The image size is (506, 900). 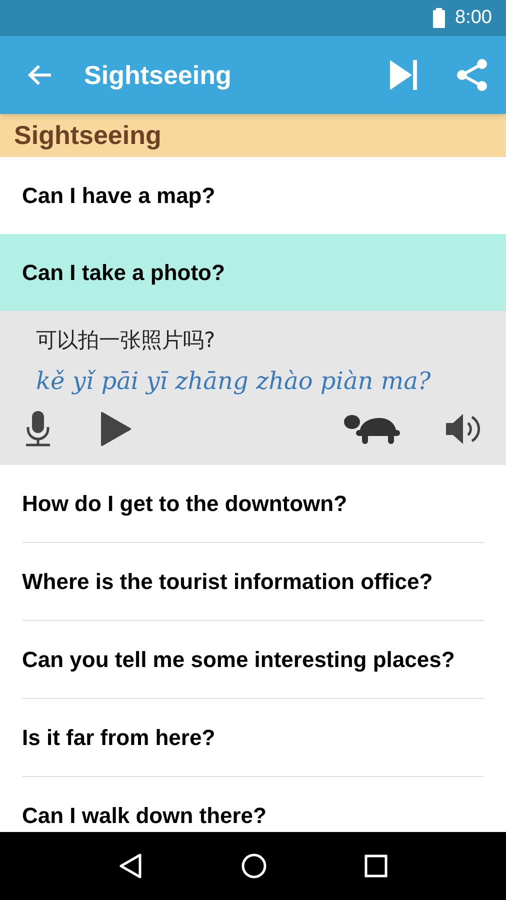 I want to click on phrase-text: Can you tell me some interesting places?, so click(x=238, y=660).